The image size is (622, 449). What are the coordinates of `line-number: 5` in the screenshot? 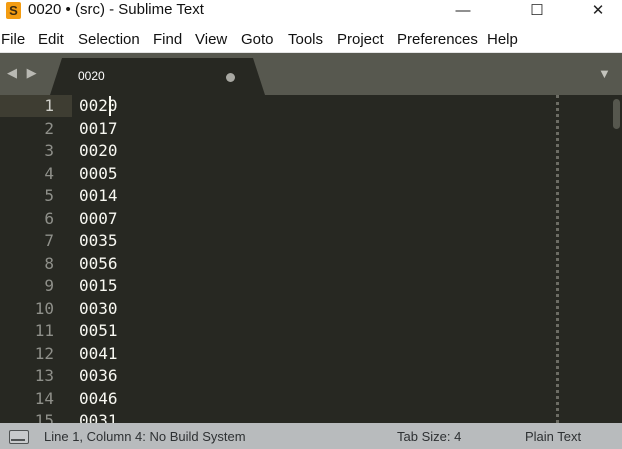 It's located at (49, 195).